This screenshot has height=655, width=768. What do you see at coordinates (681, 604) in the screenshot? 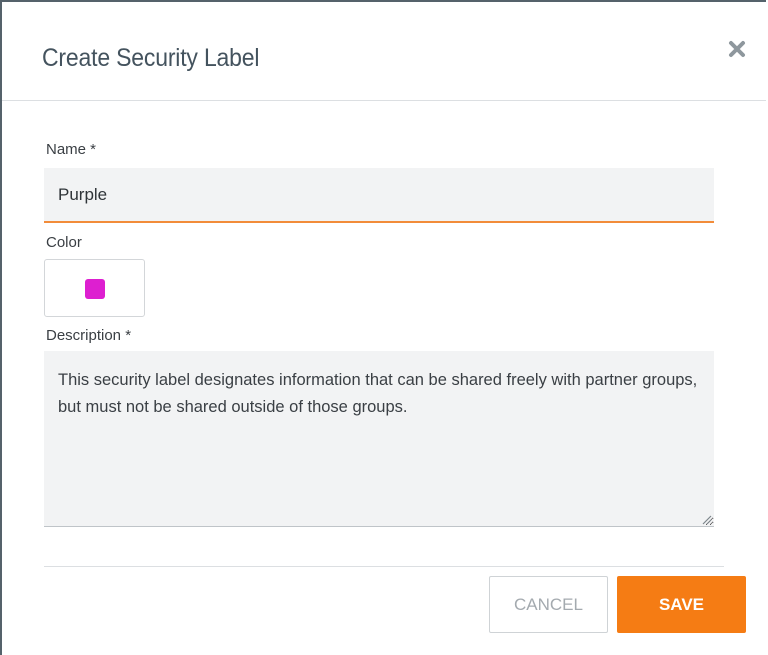
I see `save-button: SAVE` at bounding box center [681, 604].